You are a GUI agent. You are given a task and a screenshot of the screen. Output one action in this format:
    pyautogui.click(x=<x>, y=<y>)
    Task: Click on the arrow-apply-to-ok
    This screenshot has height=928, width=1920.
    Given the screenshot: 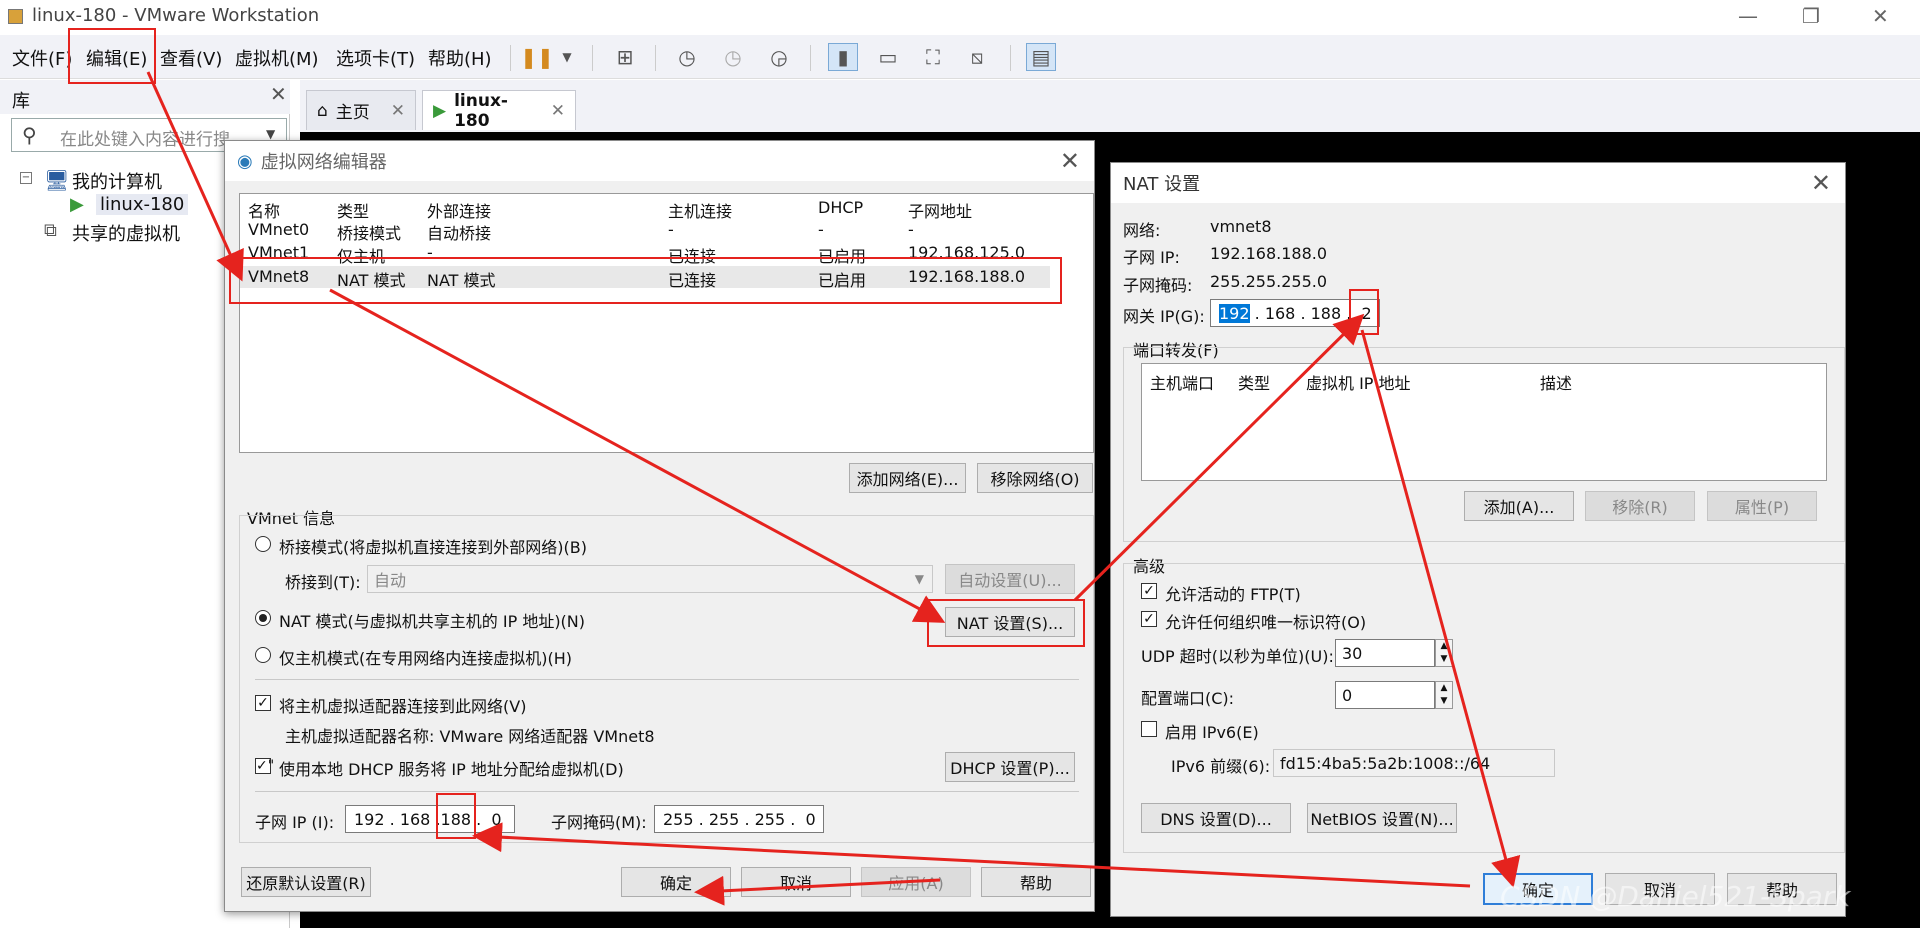 What is the action you would take?
    pyautogui.click(x=817, y=890)
    